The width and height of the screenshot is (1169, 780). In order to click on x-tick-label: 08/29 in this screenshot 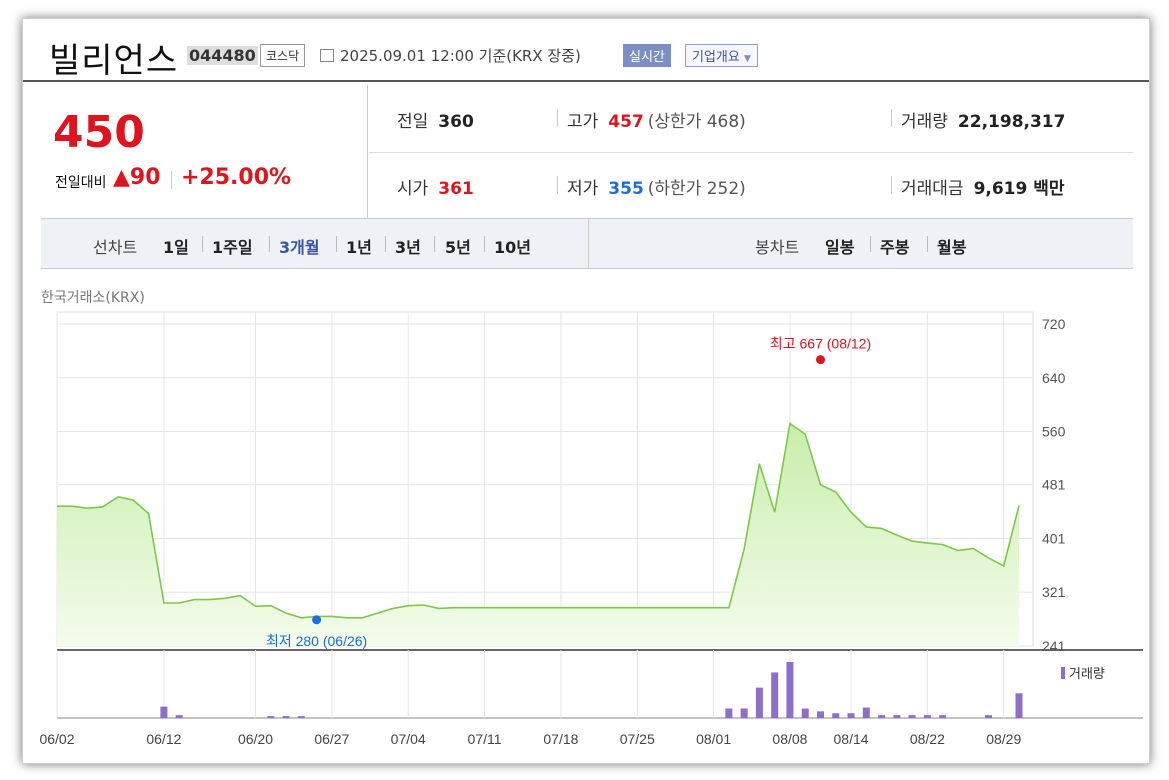, I will do `click(1003, 739)`.